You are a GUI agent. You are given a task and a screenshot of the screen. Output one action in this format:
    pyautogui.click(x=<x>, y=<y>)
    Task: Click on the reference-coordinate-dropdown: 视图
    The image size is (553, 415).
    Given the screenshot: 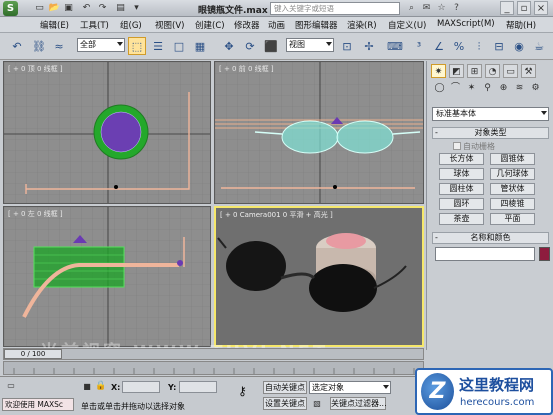 What is the action you would take?
    pyautogui.click(x=310, y=45)
    